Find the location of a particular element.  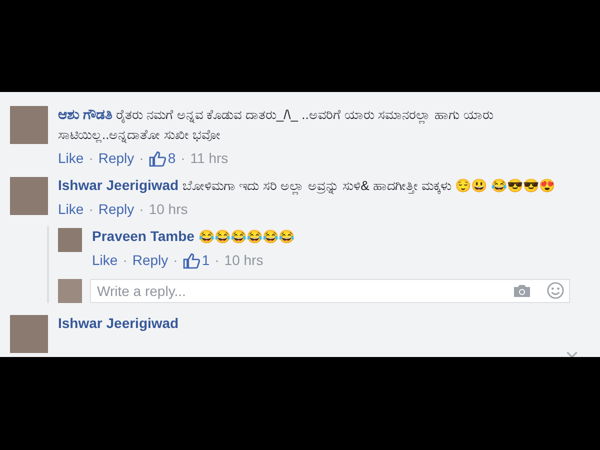

like-count: 8 is located at coordinates (172, 158).